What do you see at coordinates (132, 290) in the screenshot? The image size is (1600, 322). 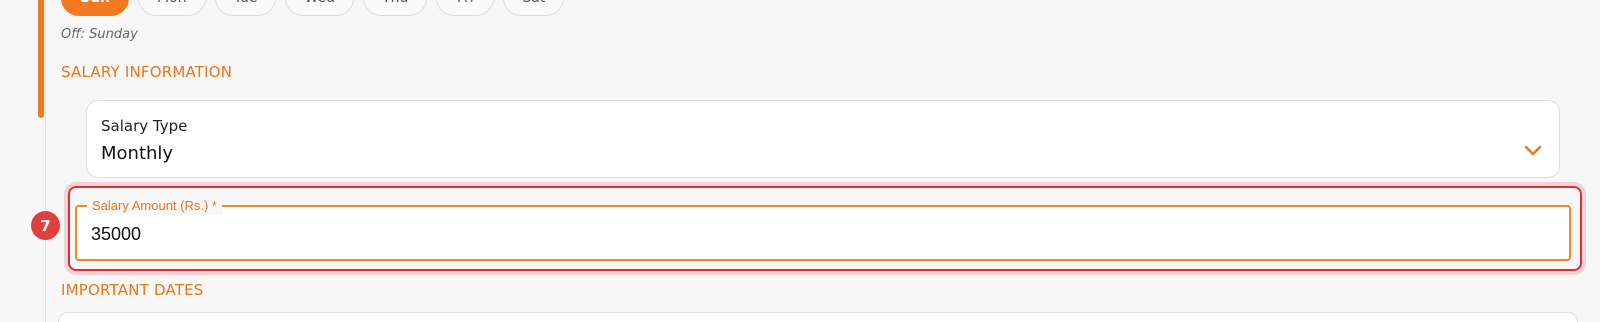 I see `dates-section-heading: IMPORTANT DATES` at bounding box center [132, 290].